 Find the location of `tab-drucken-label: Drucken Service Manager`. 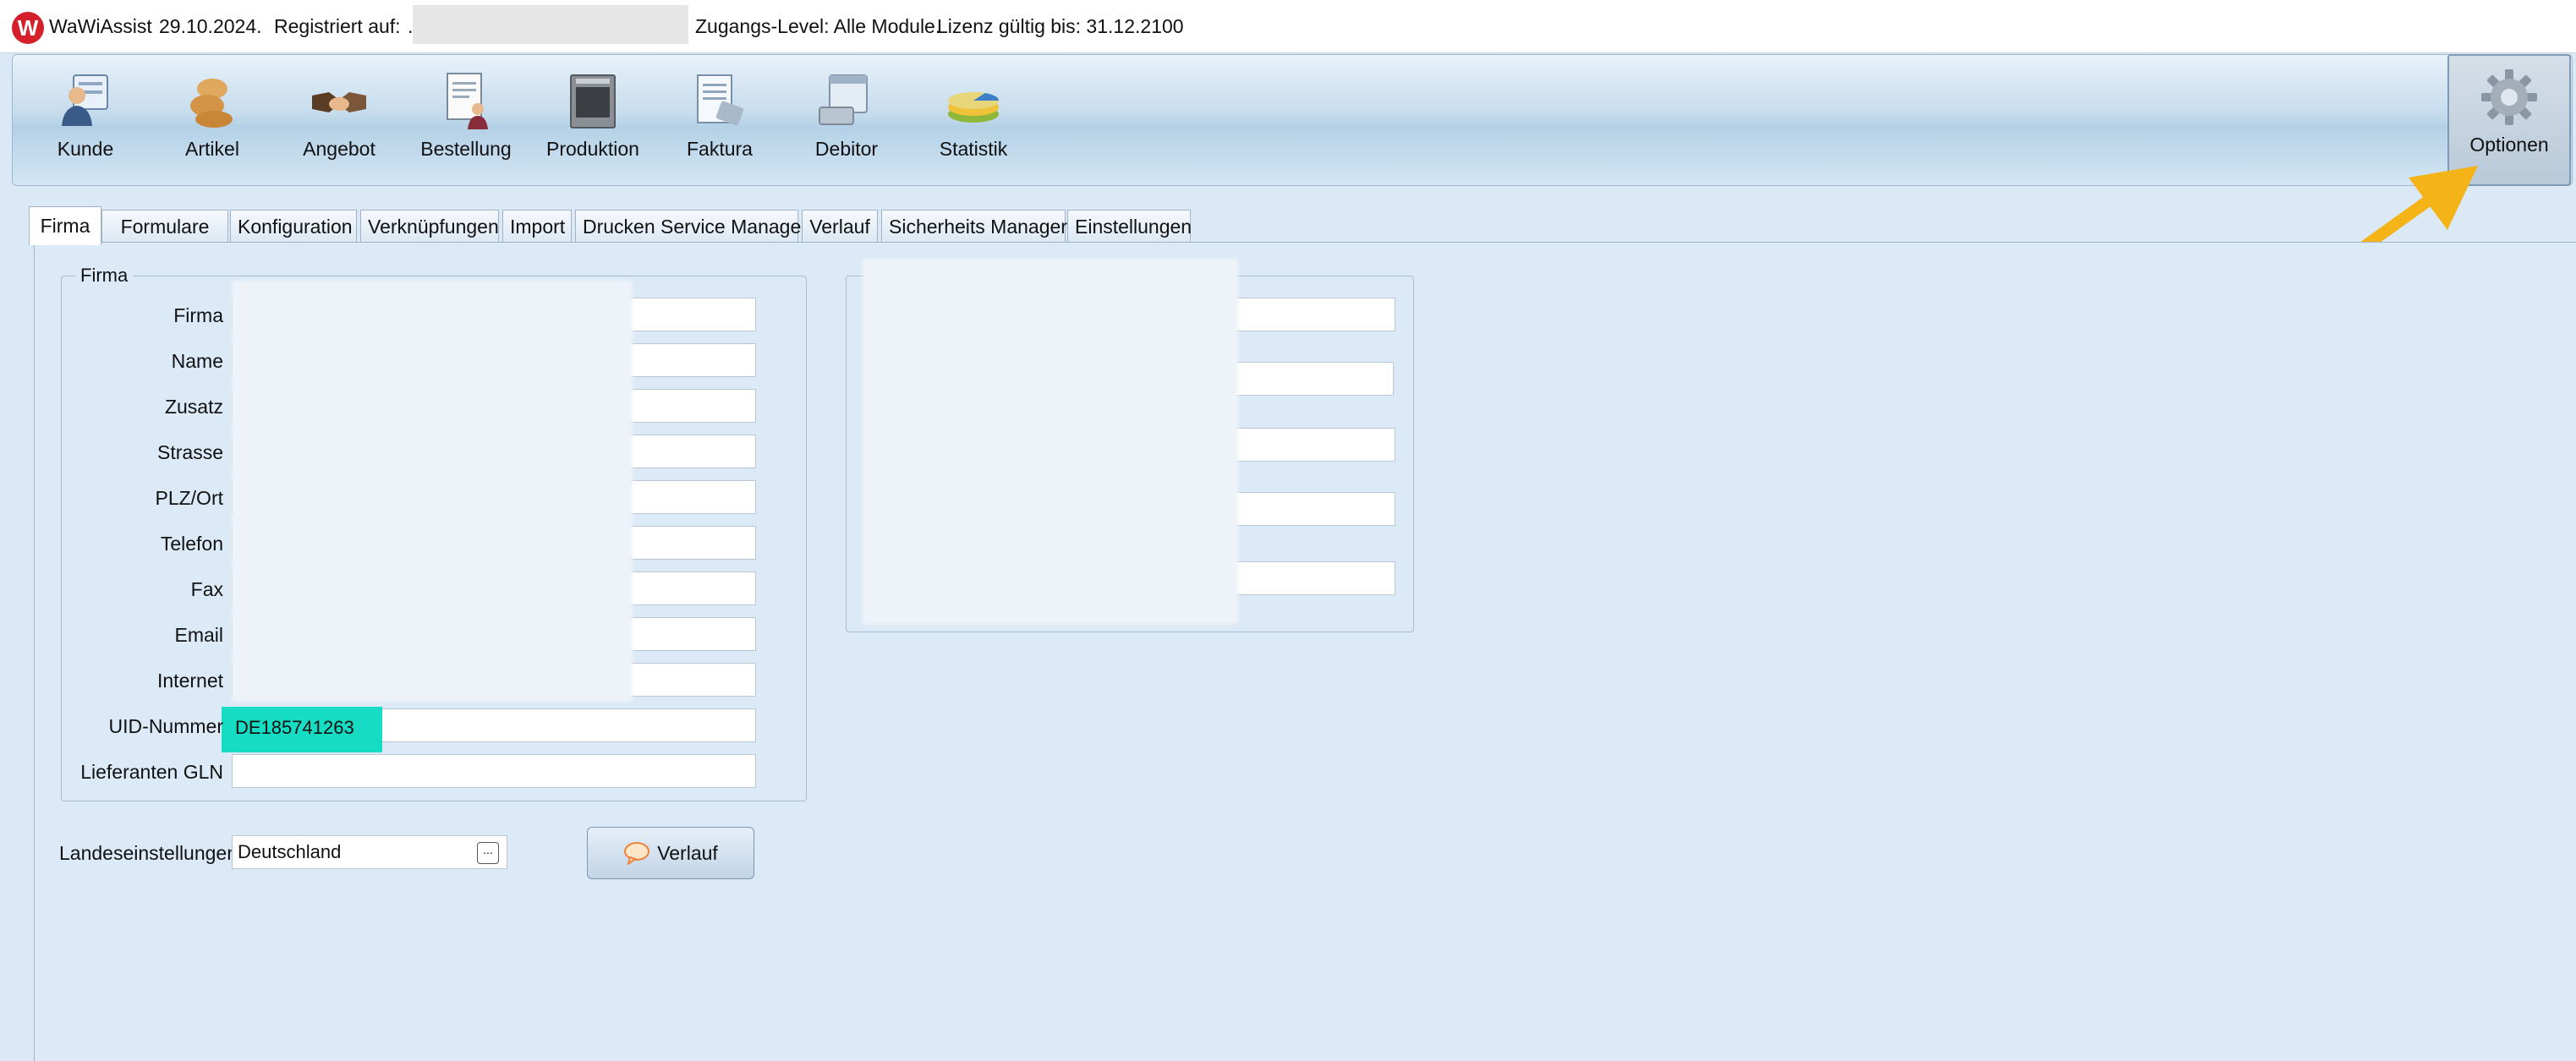

tab-drucken-label: Drucken Service Manager is located at coordinates (695, 227).